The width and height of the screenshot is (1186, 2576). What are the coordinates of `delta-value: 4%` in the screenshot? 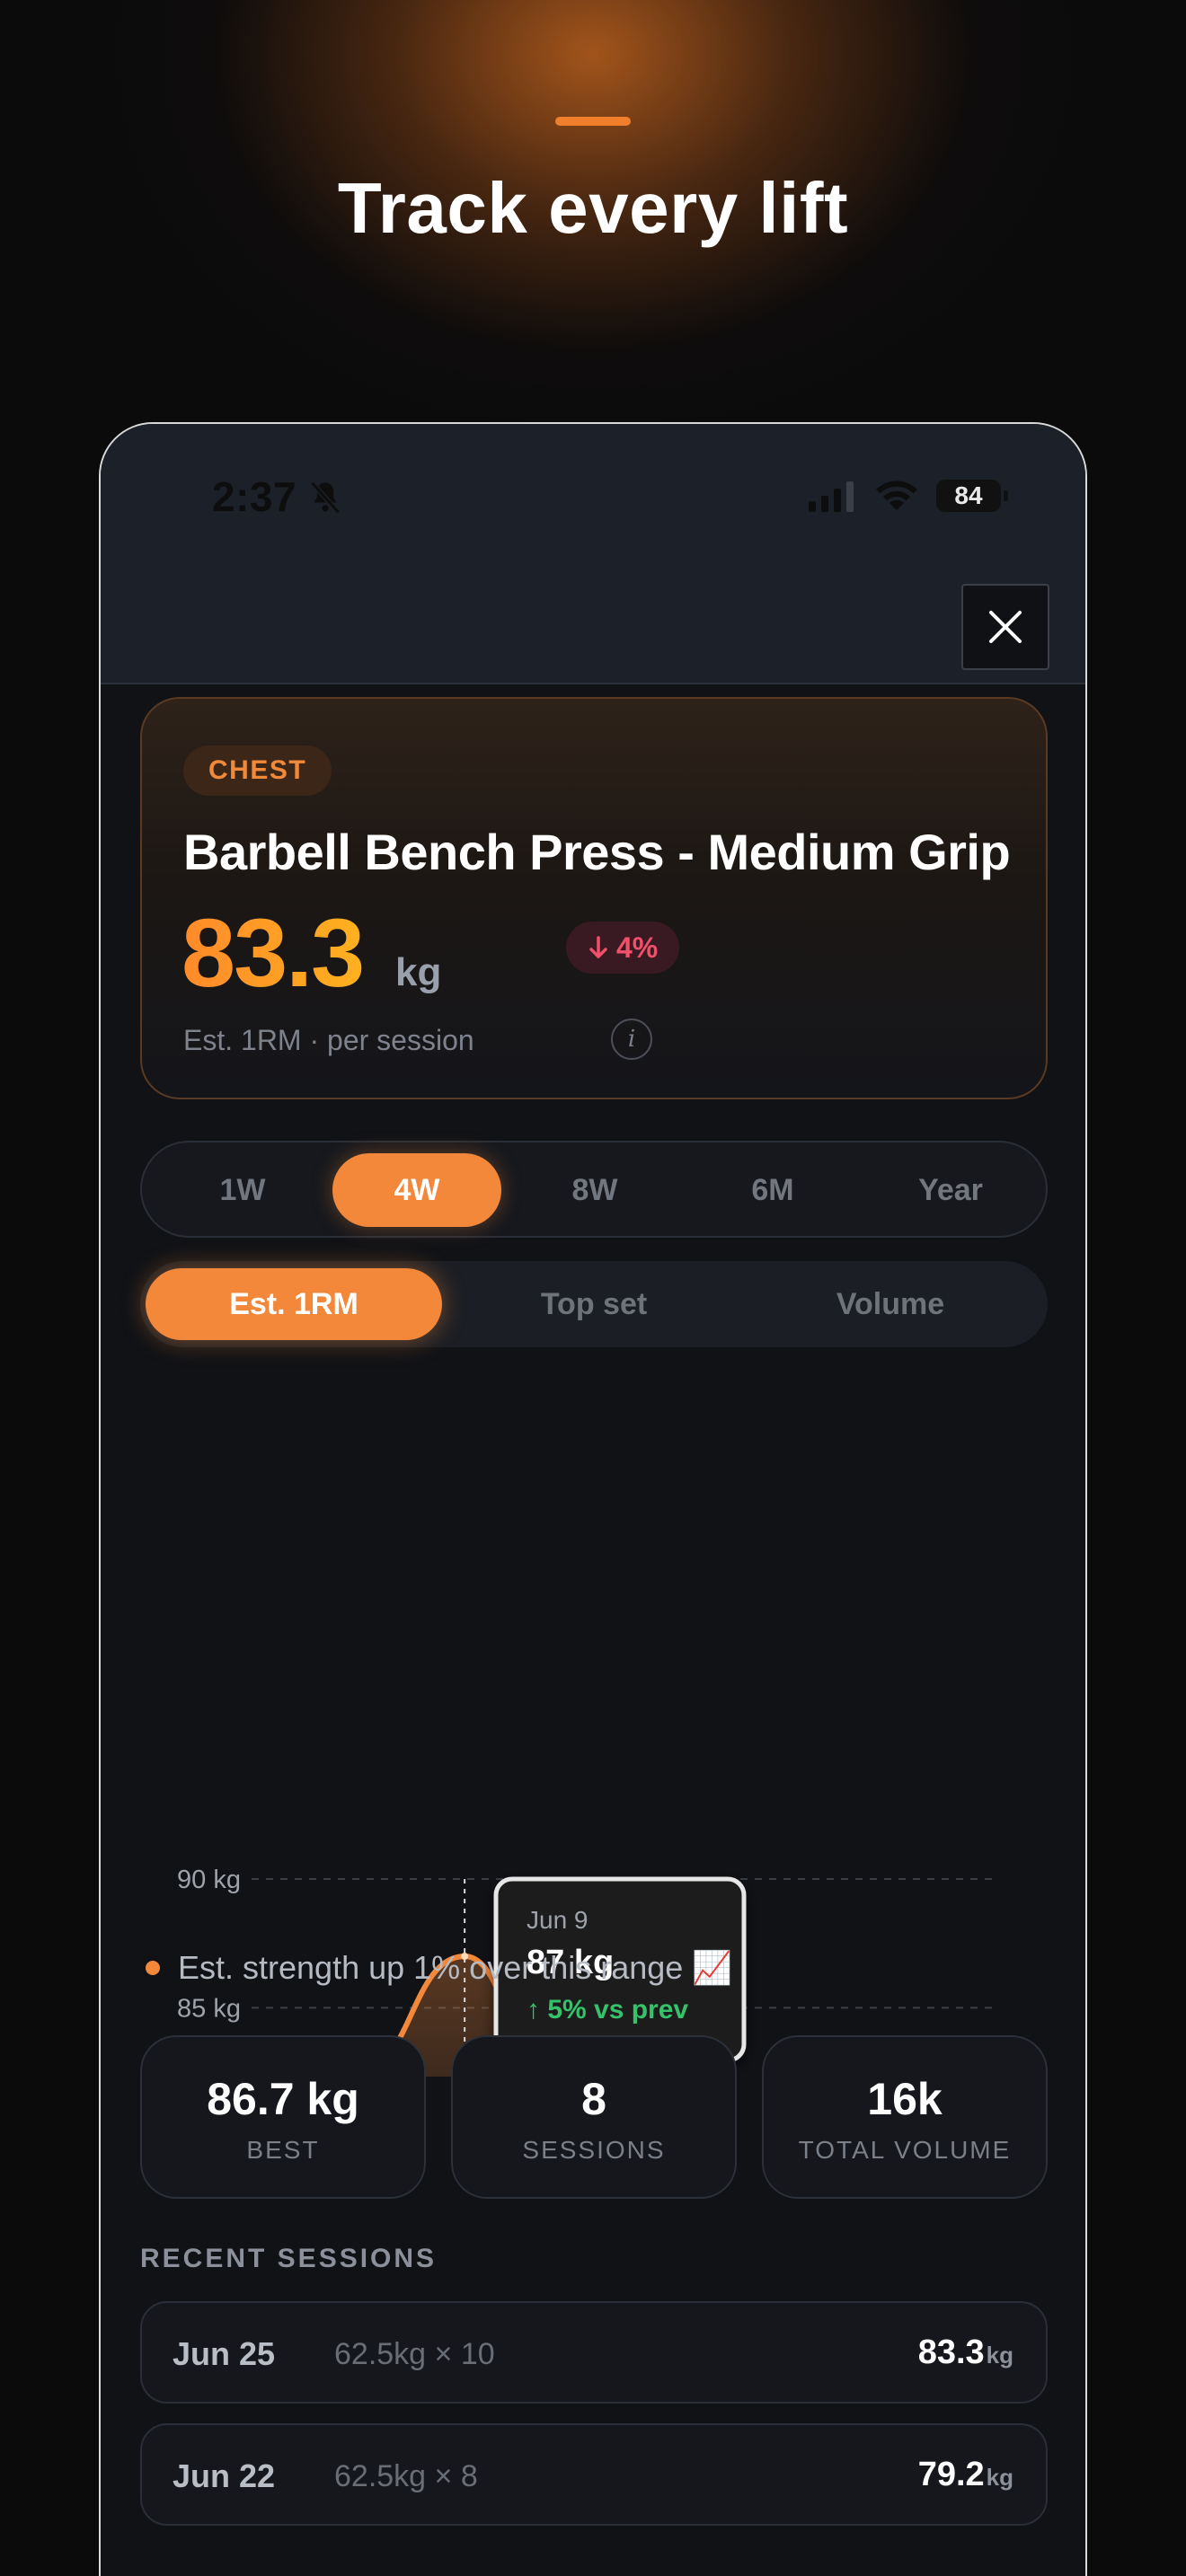 It's located at (637, 947).